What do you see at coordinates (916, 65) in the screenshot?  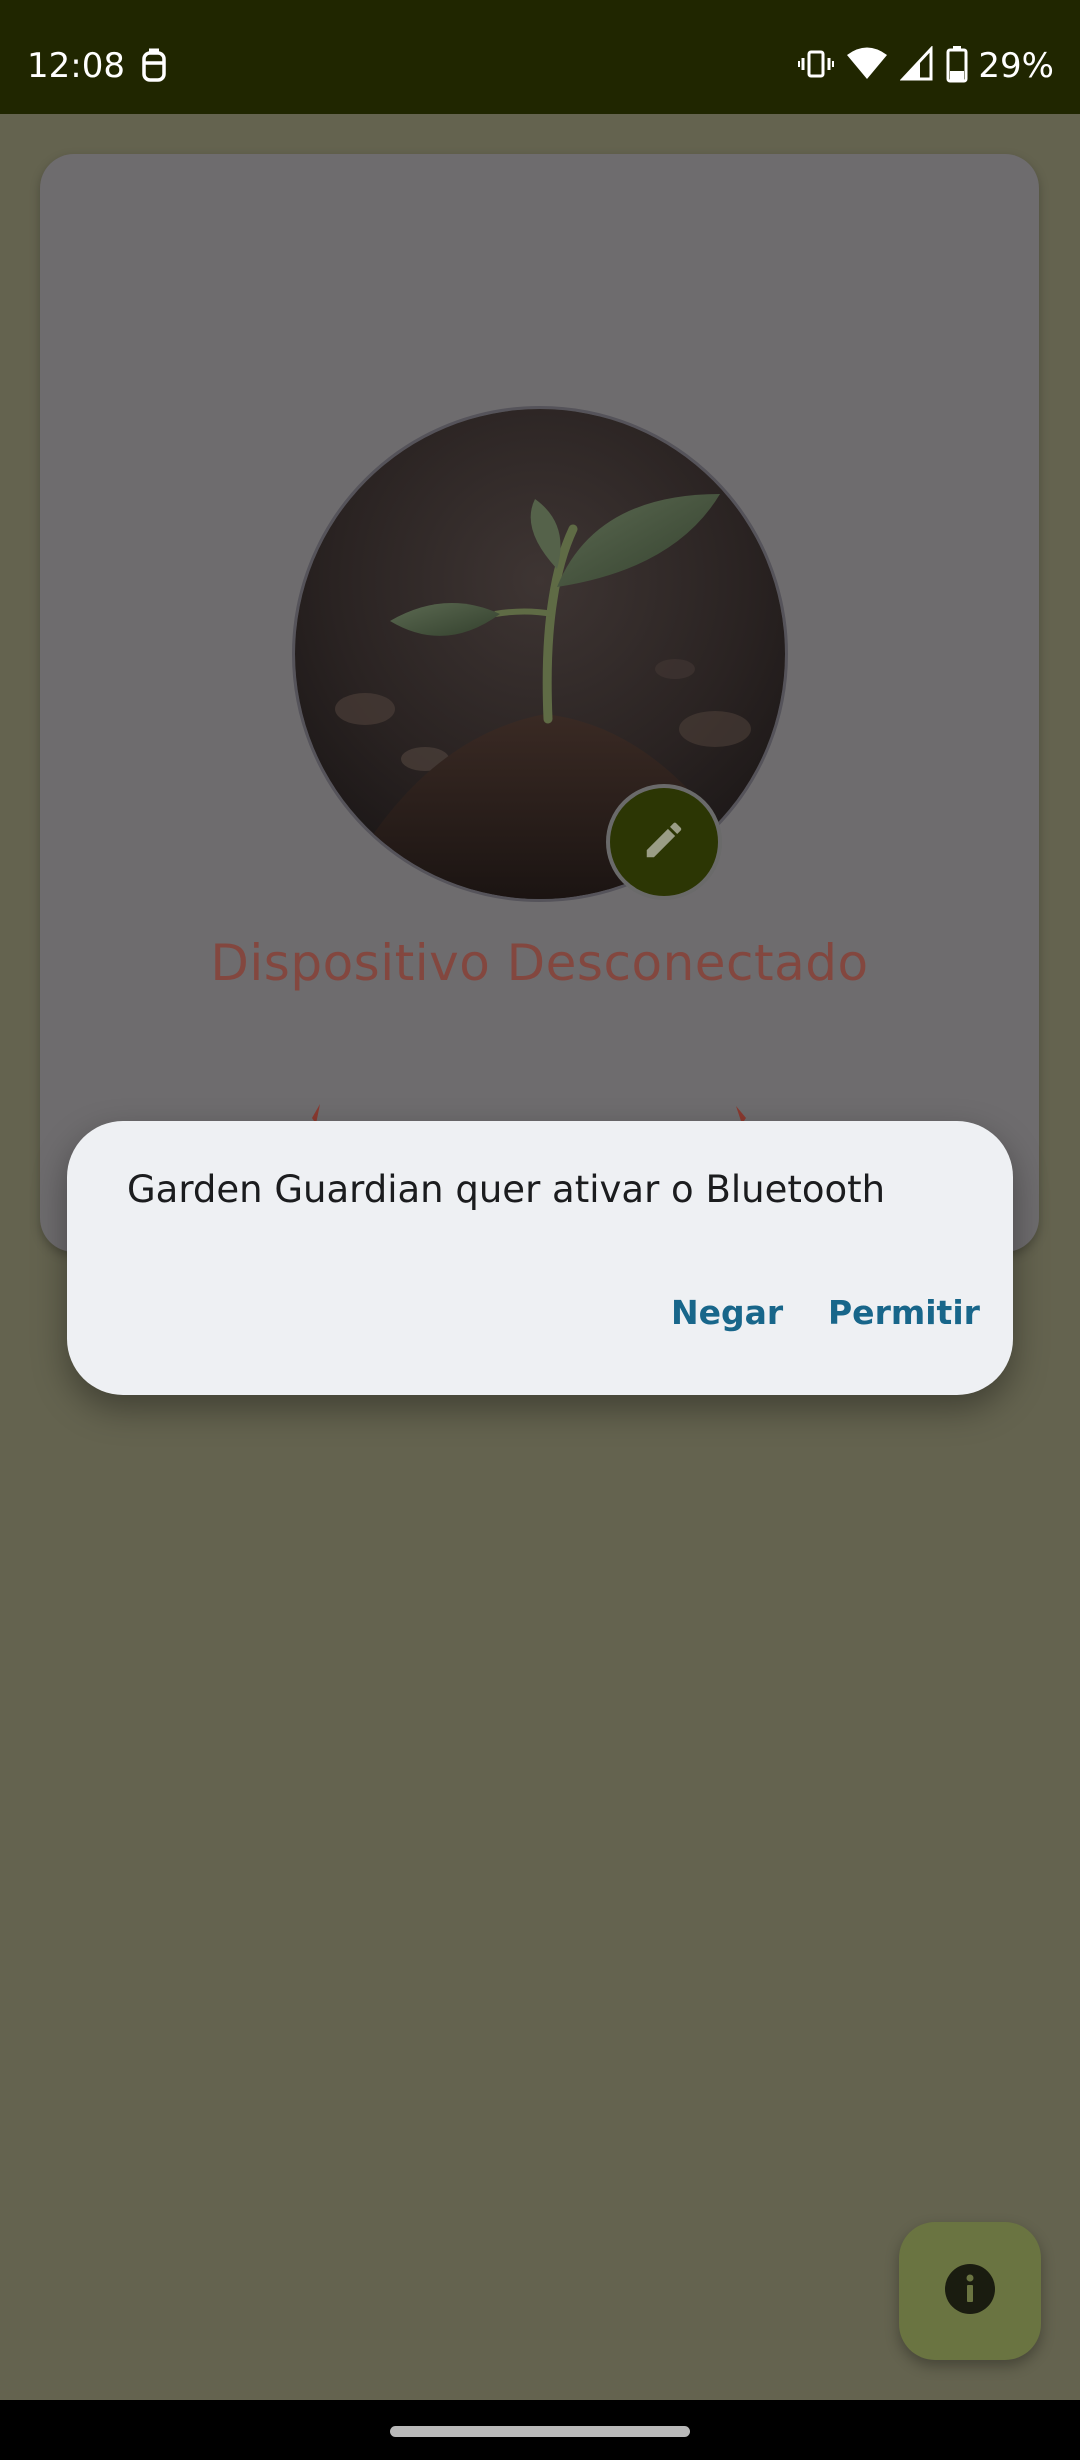 I see `signal-icon` at bounding box center [916, 65].